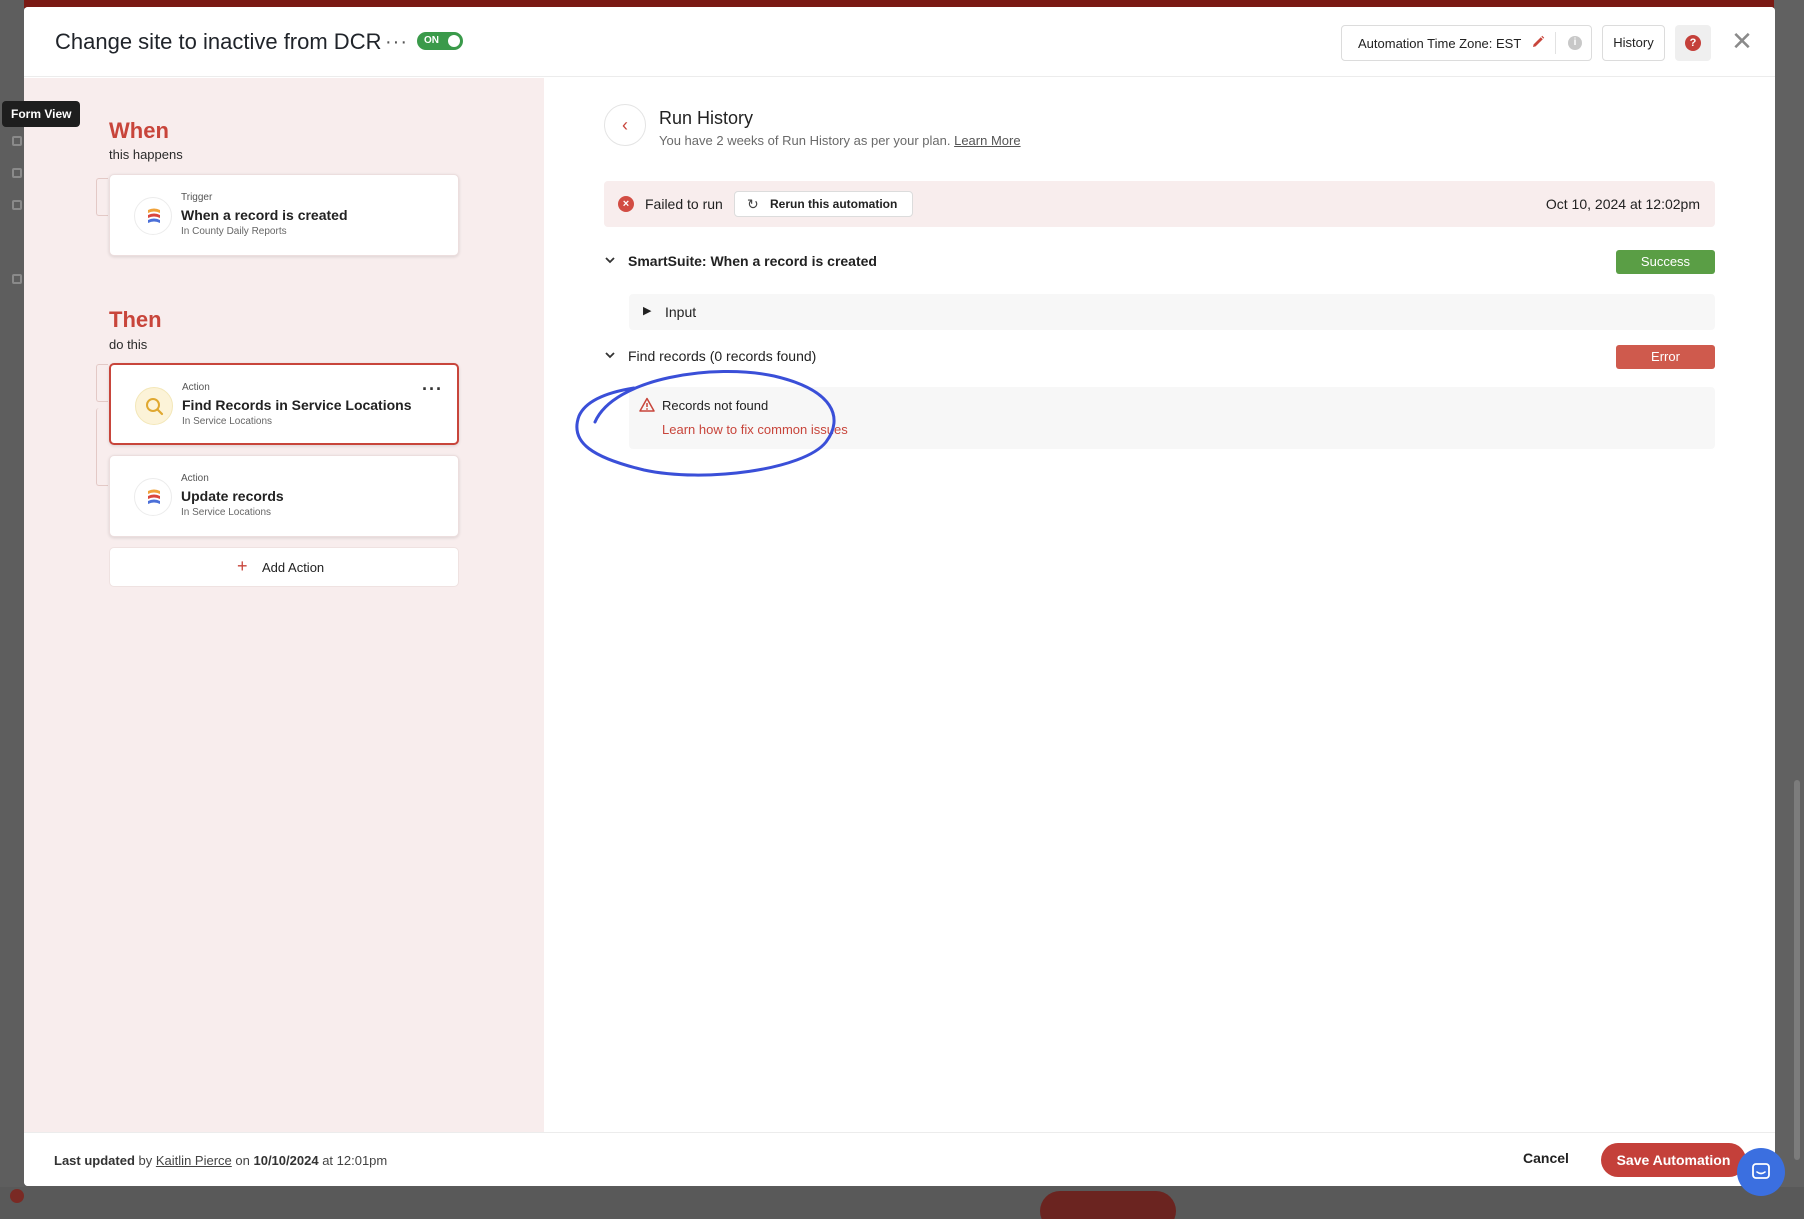  Describe the element at coordinates (1440, 43) in the screenshot. I see `timezone-label: Automation Time Zone: EST` at that location.